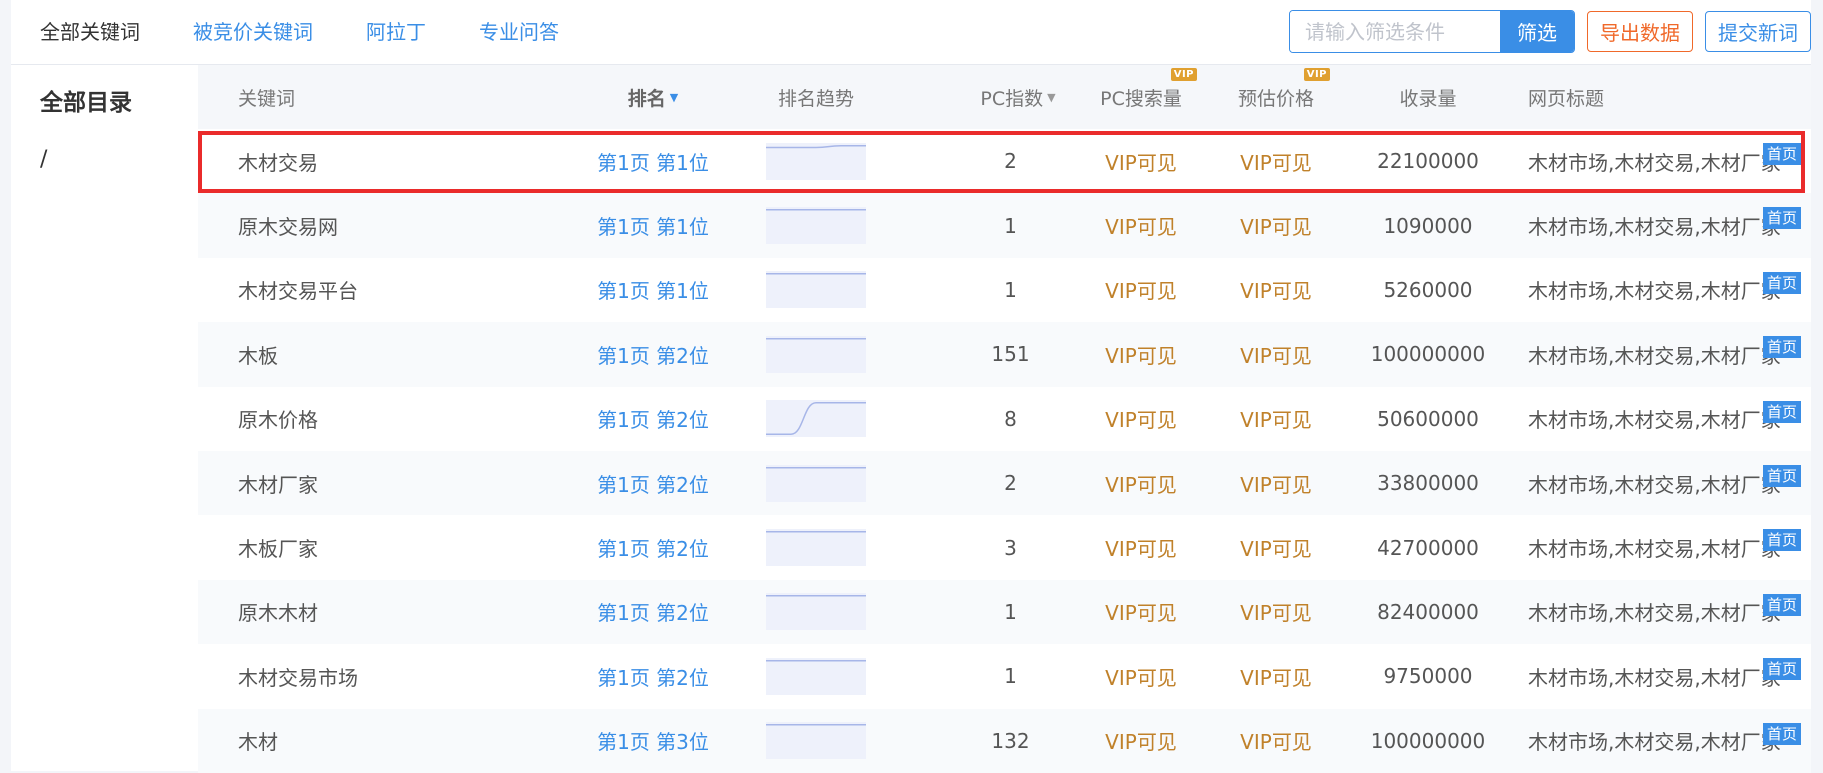  I want to click on indexed-count-cell: 9750000, so click(1428, 676).